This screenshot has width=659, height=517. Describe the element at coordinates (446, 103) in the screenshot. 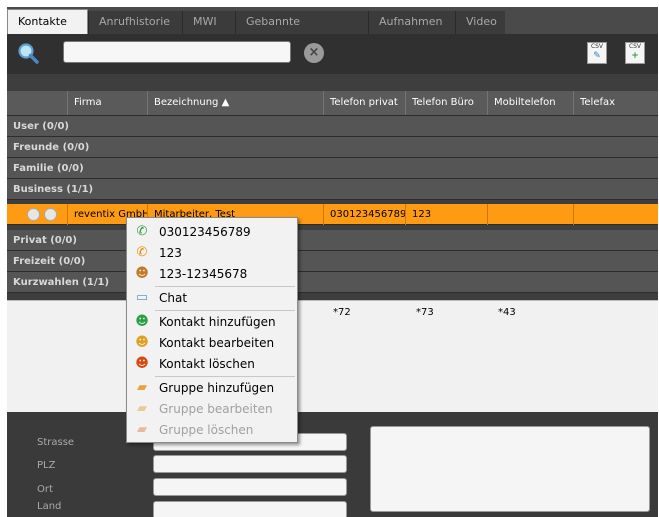

I see `column-telefon-buero: Telefon Büro` at that location.